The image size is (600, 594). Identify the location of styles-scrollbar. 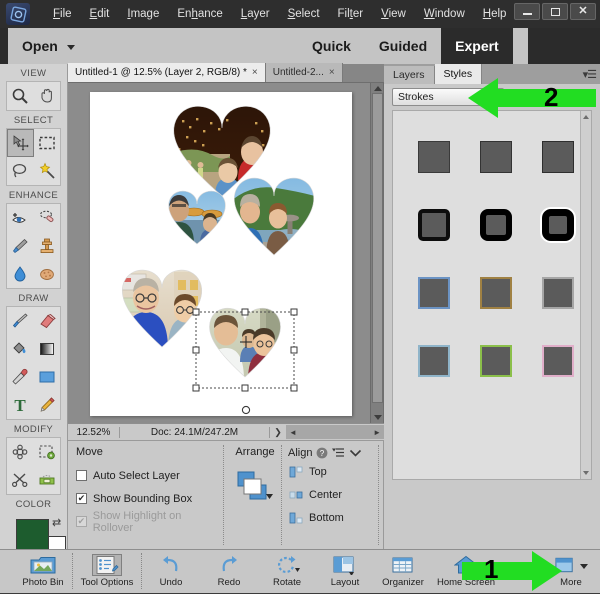
(585, 295).